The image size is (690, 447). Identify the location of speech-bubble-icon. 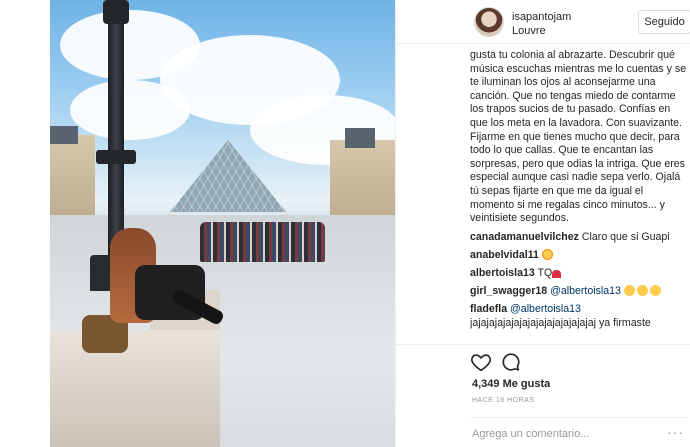
(511, 362).